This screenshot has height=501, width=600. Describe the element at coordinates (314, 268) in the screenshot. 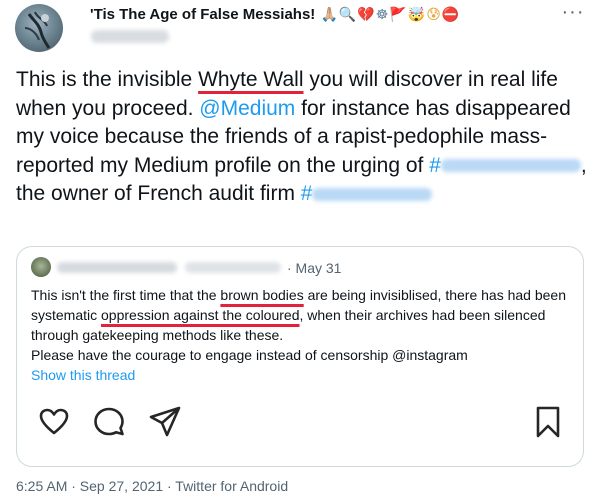

I see `quoted-tweet-date: · May 31` at that location.